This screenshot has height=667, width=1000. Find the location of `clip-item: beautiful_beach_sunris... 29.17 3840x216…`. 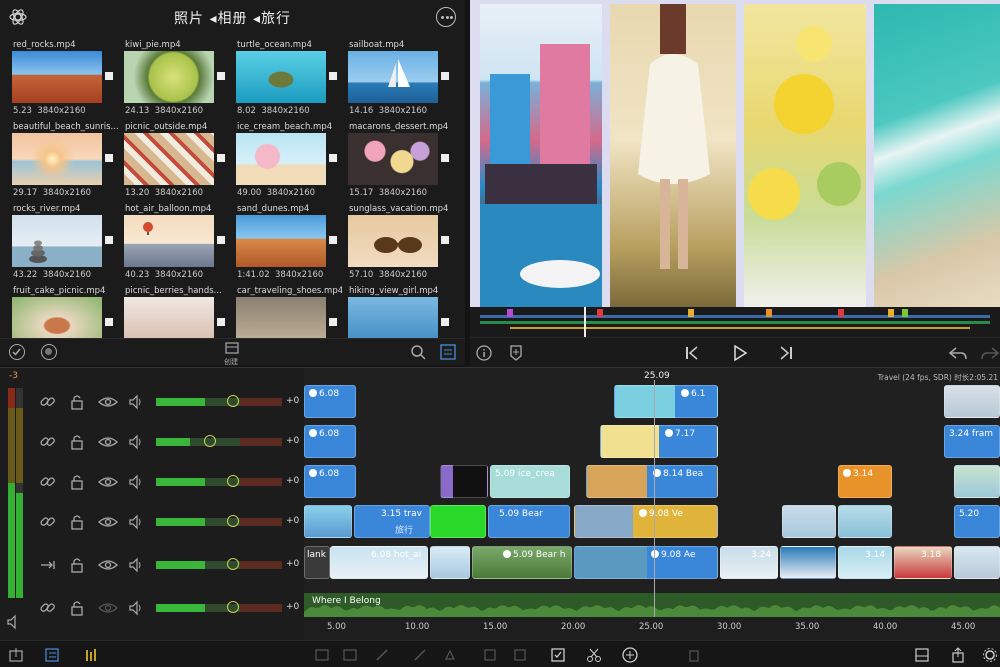

clip-item: beautiful_beach_sunris... 29.17 3840x216… is located at coordinates (65, 163).